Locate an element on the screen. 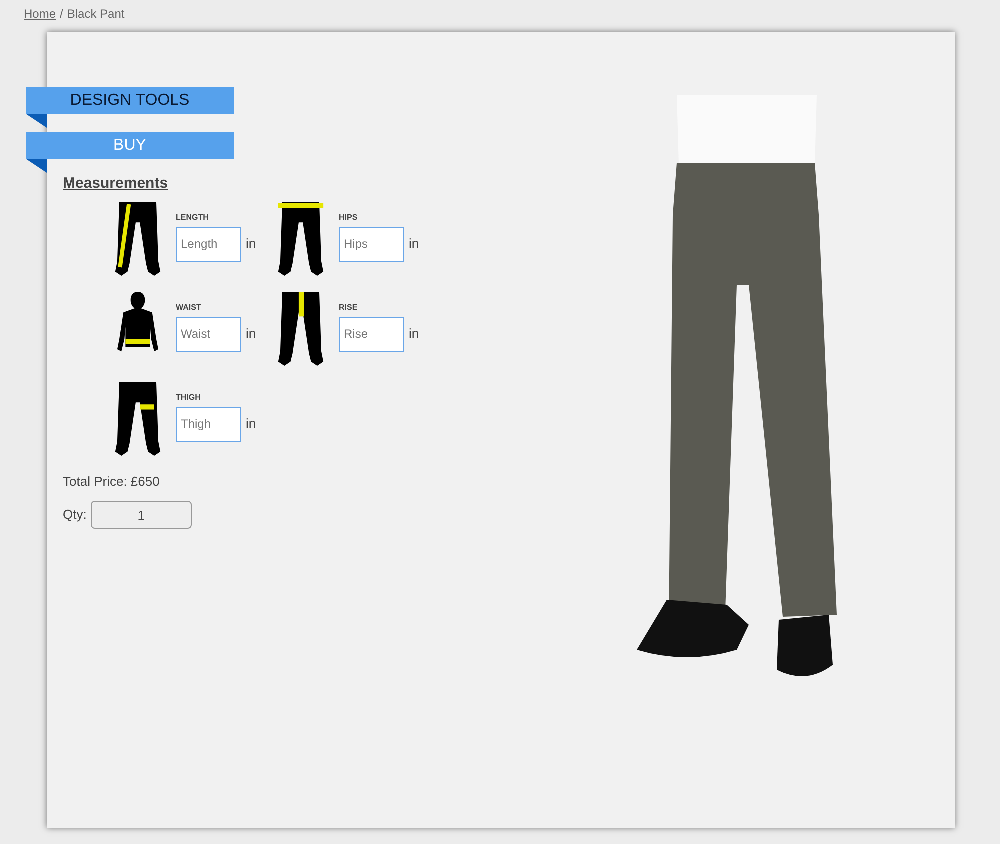  measurement-input: Thigh is located at coordinates (208, 424).